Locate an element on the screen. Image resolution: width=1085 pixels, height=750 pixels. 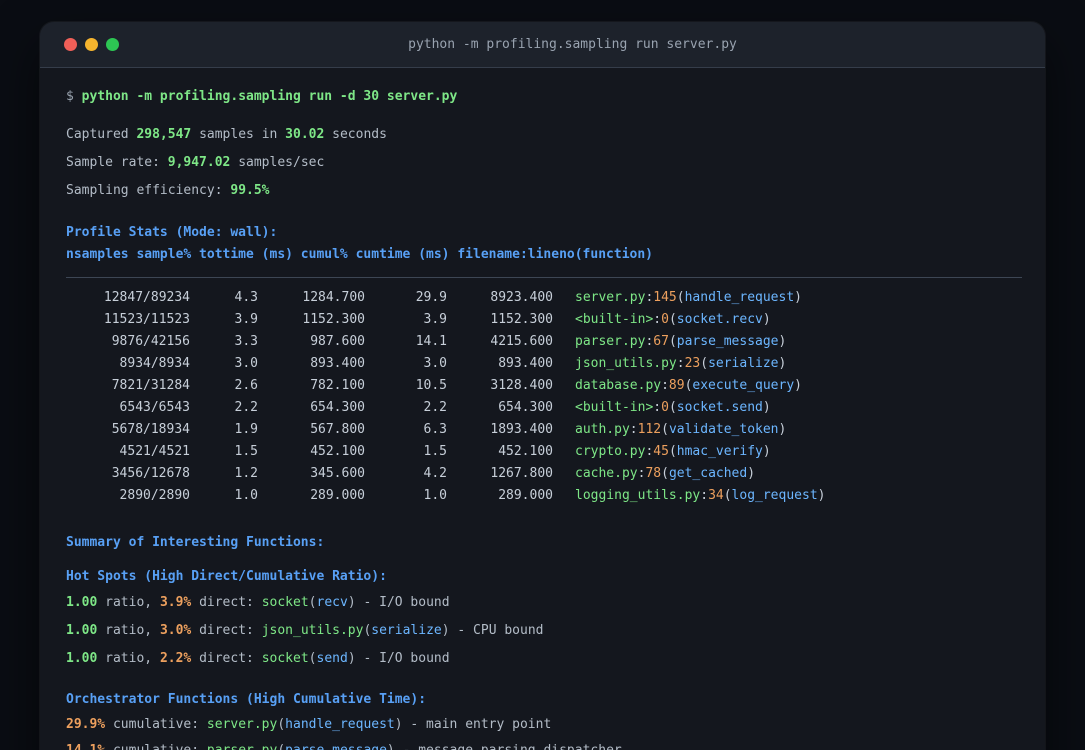
direct-pct: 2.2% is located at coordinates (175, 658).